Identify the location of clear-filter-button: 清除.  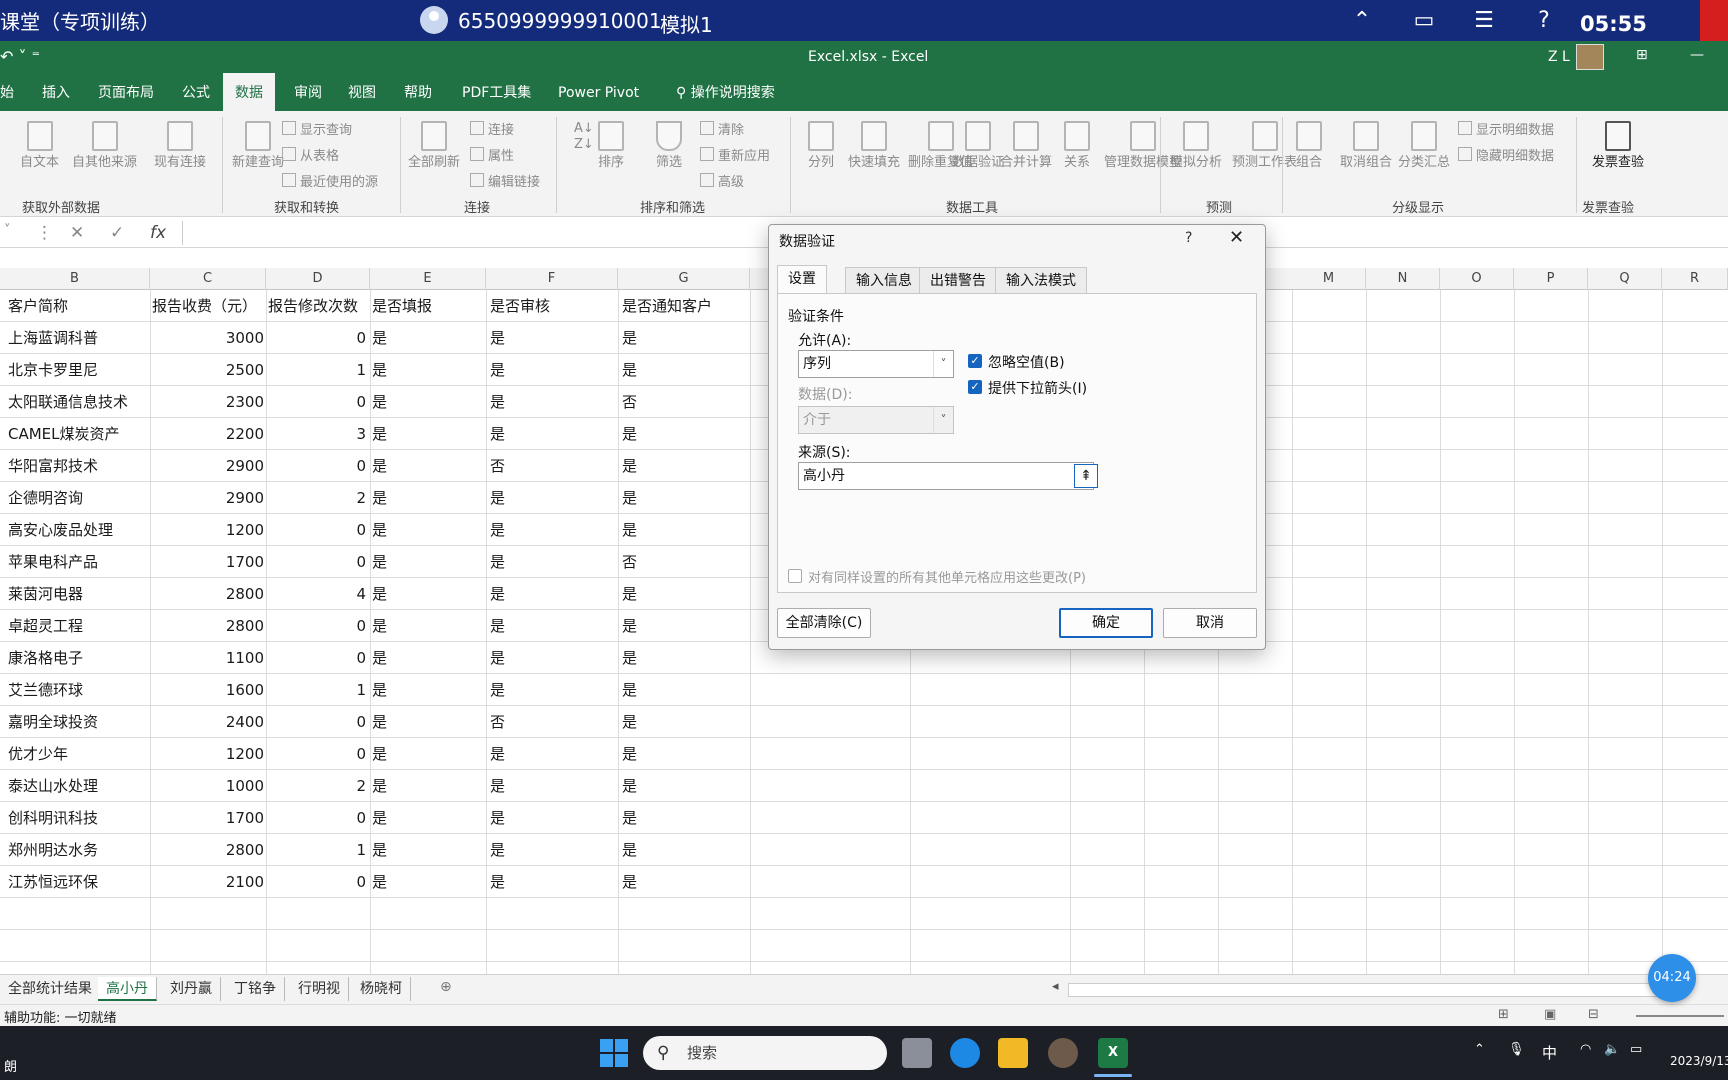
(722, 128).